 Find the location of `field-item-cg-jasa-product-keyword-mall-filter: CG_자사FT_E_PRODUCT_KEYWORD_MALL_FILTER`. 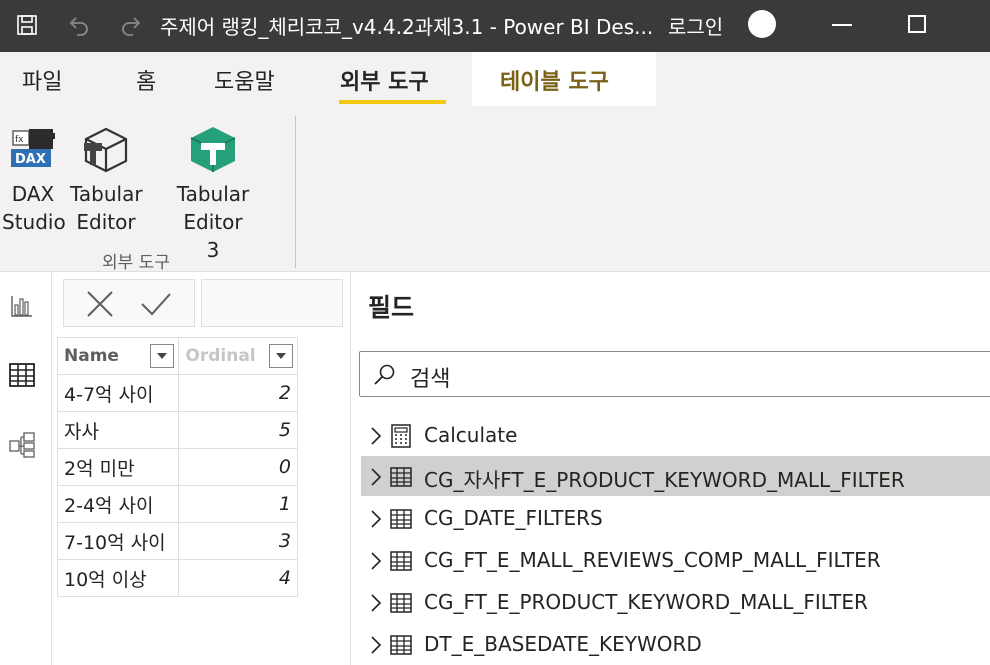

field-item-cg-jasa-product-keyword-mall-filter: CG_자사FT_E_PRODUCT_KEYWORD_MALL_FILTER is located at coordinates (675, 476).